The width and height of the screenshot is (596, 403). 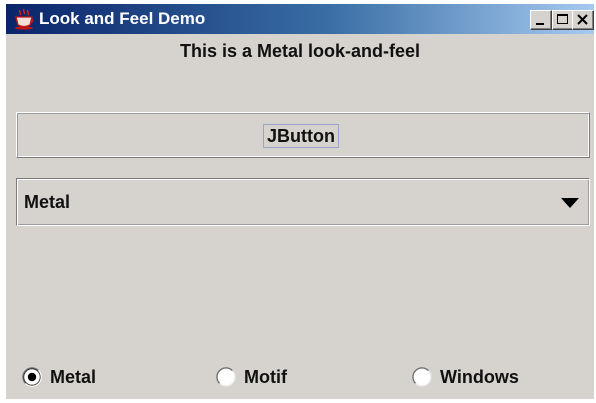 What do you see at coordinates (122, 18) in the screenshot?
I see `window-title: Look and Feel Demo` at bounding box center [122, 18].